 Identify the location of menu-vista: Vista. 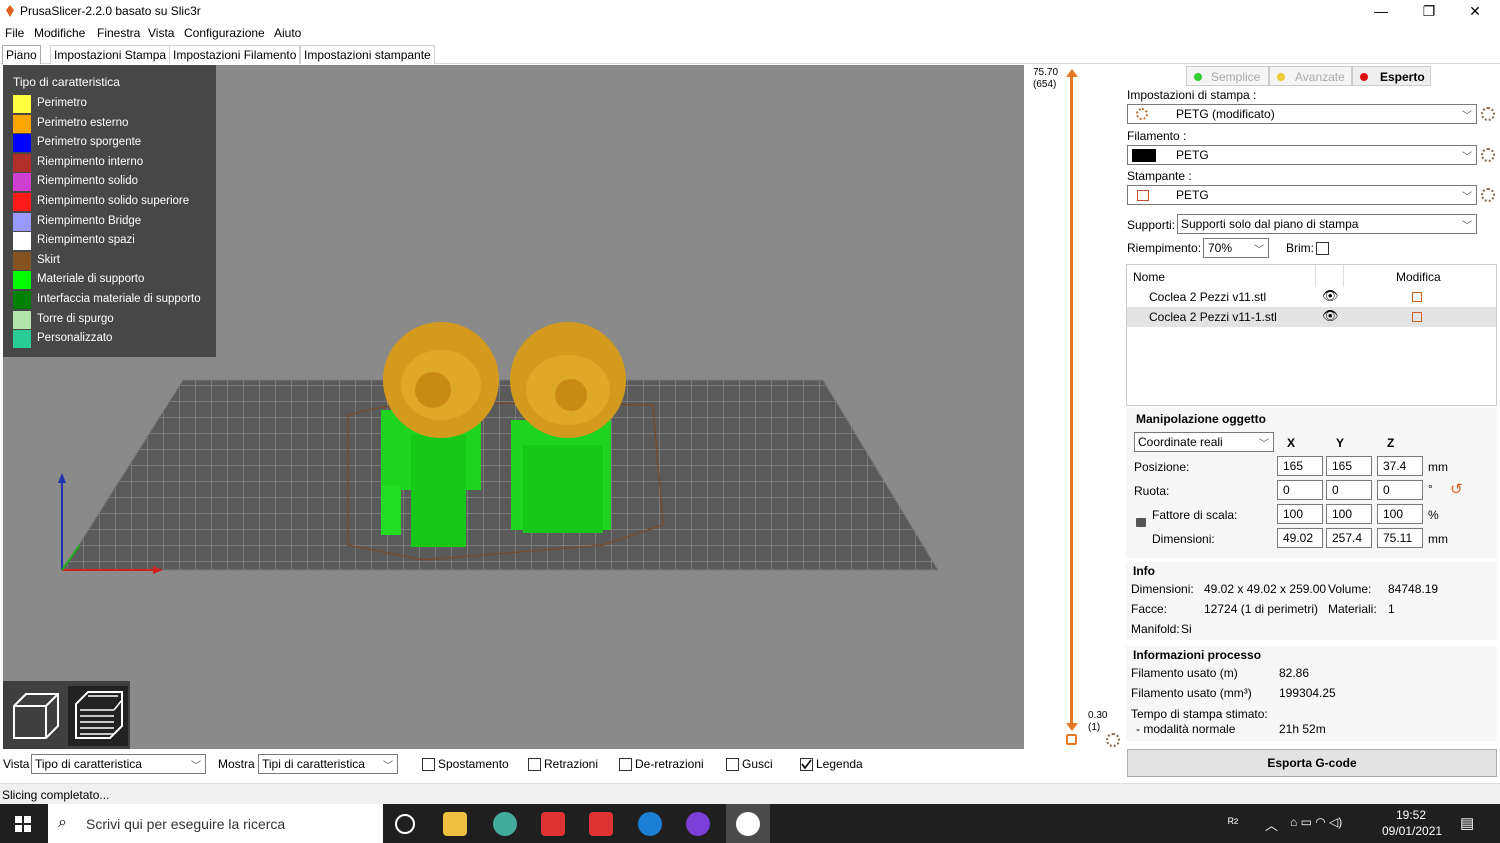
(161, 33).